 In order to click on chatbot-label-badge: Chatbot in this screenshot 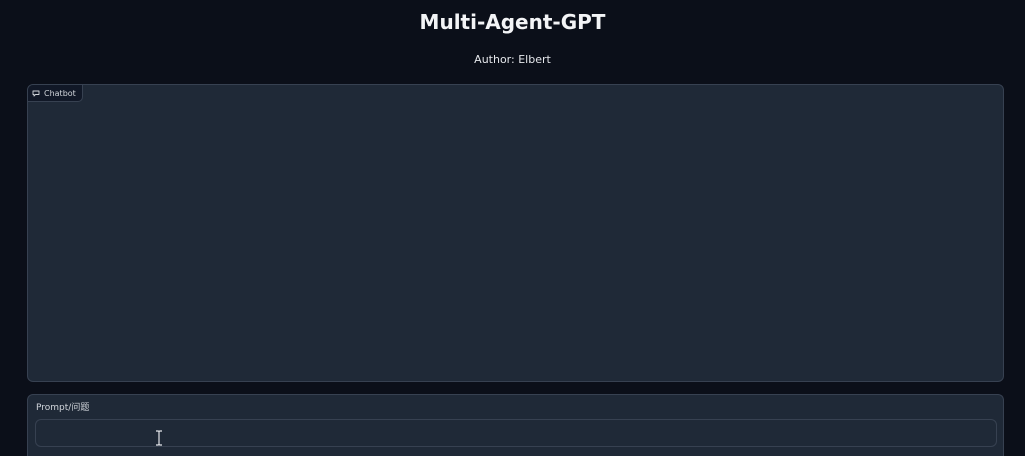, I will do `click(55, 93)`.